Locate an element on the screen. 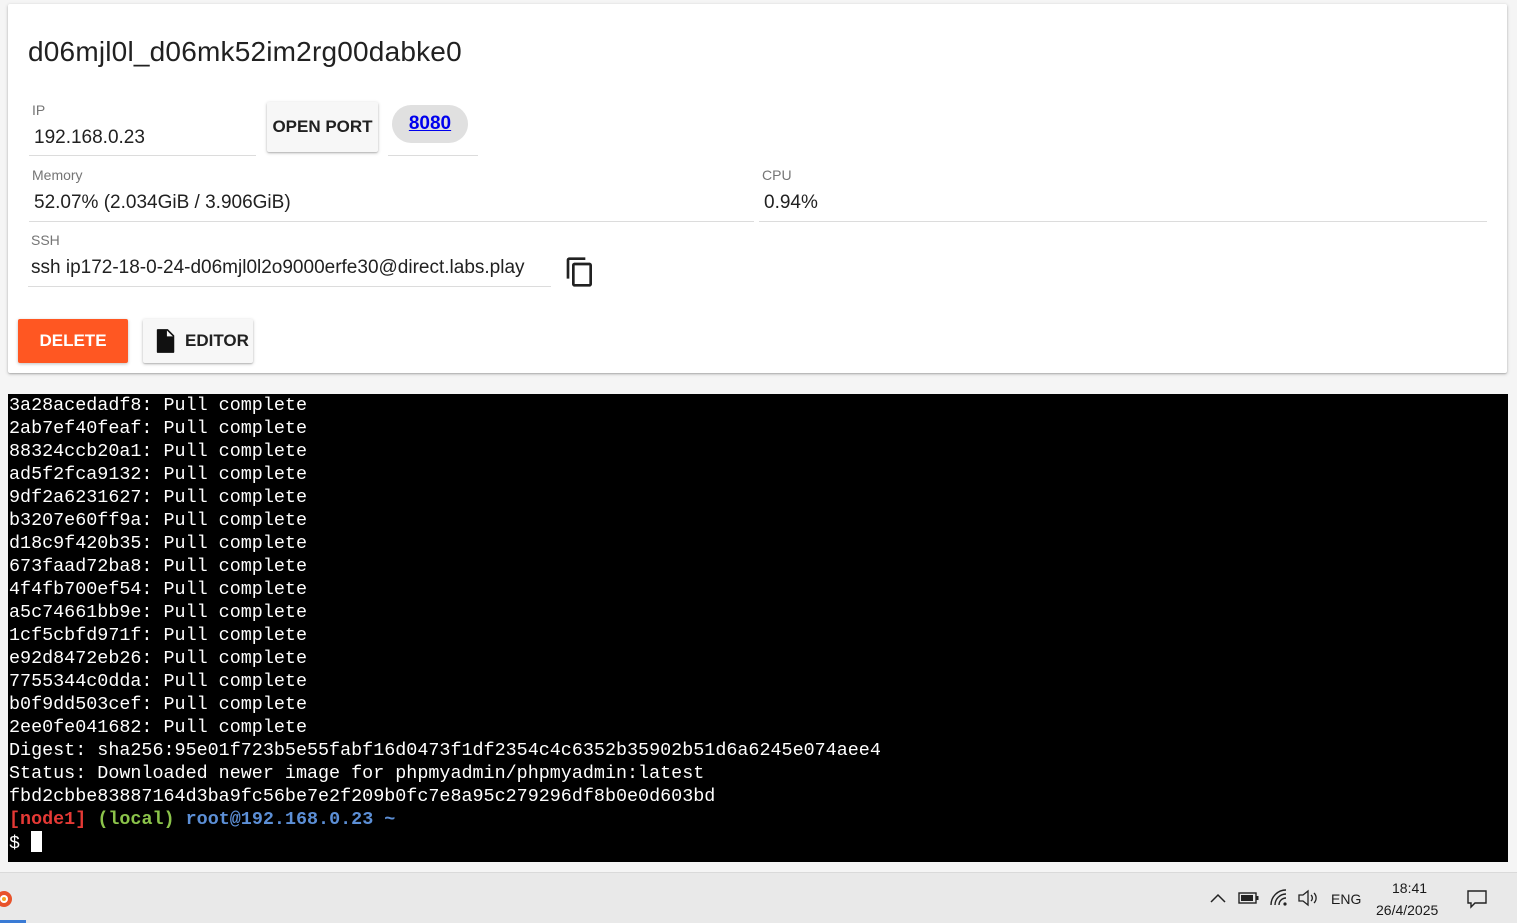  terminal-line: 4f4fb700ef54: Pull complete is located at coordinates (158, 589).